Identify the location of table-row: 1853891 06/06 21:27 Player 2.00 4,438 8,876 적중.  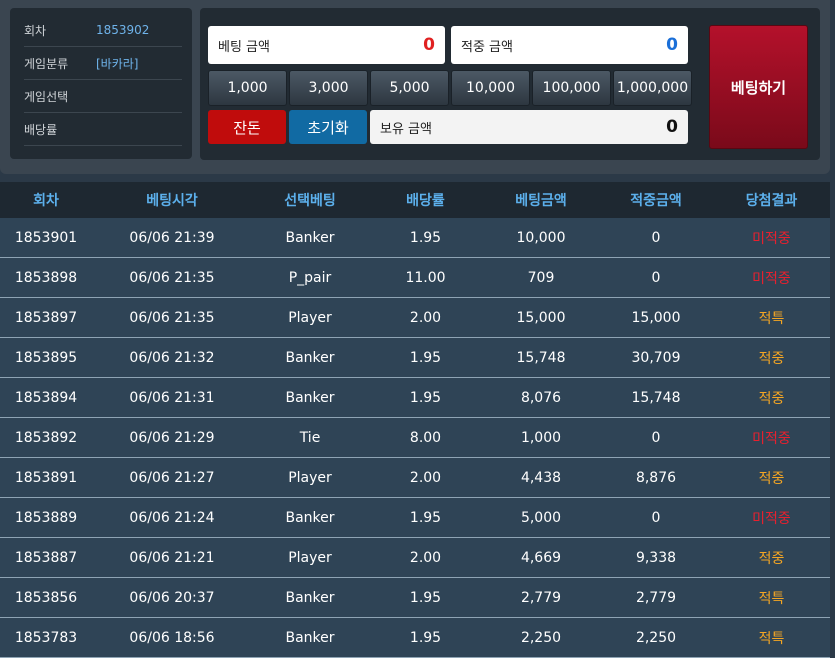
(415, 478).